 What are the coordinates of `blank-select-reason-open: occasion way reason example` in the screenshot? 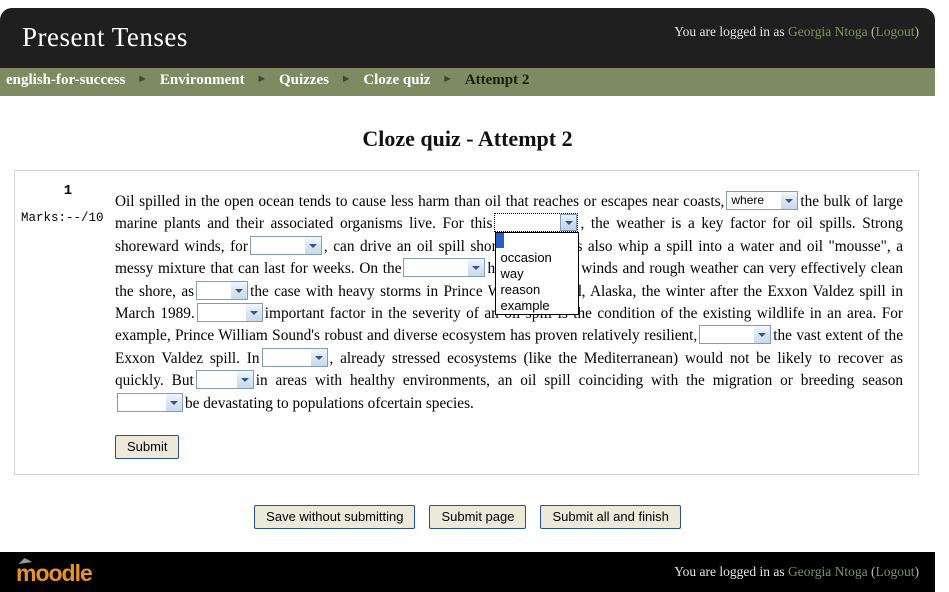 It's located at (537, 264).